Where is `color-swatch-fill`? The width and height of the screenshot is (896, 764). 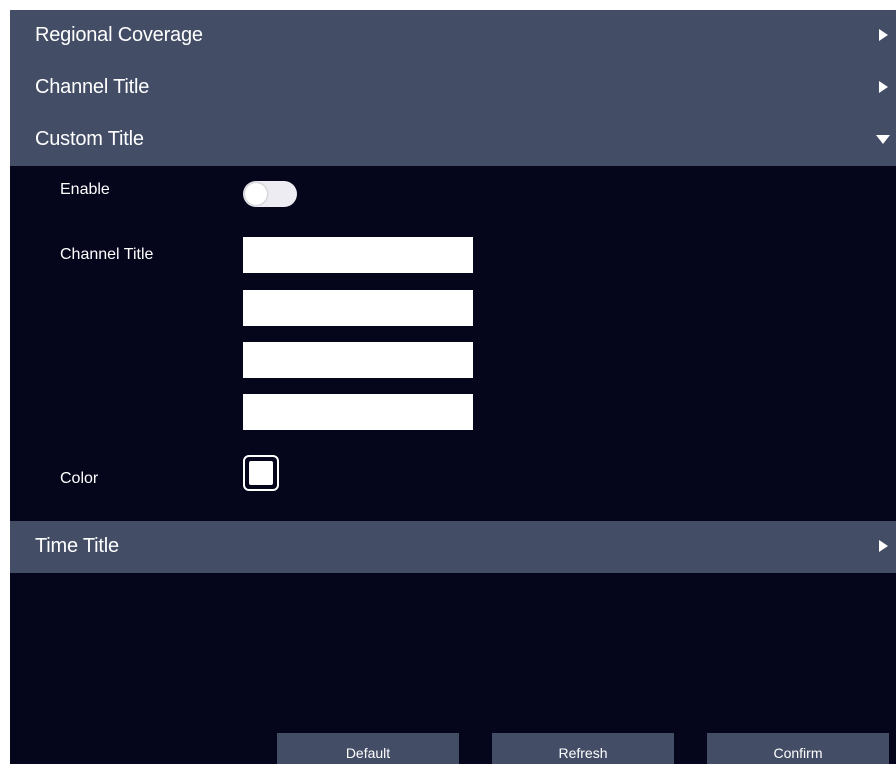
color-swatch-fill is located at coordinates (261, 473).